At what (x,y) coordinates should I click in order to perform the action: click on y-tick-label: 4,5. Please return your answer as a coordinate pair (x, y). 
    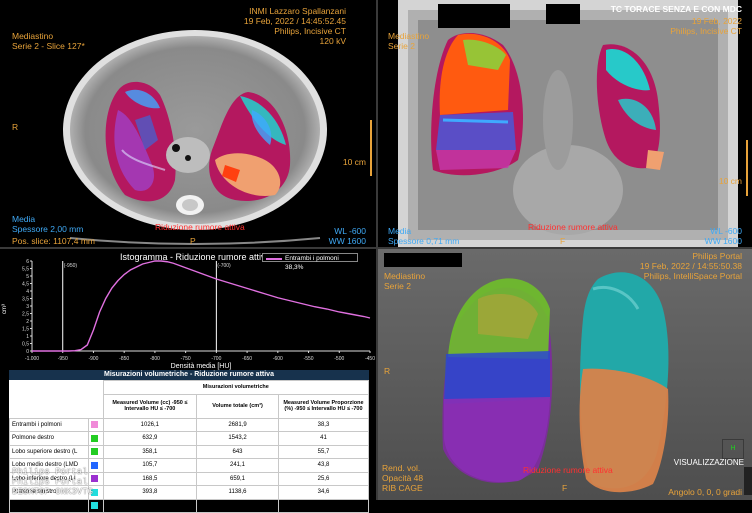
    Looking at the image, I should click on (25, 285).